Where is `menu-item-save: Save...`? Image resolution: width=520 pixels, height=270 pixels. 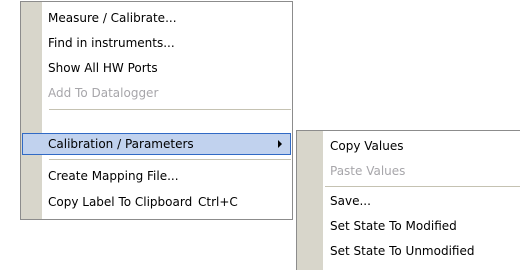
menu-item-save: Save... is located at coordinates (409, 201).